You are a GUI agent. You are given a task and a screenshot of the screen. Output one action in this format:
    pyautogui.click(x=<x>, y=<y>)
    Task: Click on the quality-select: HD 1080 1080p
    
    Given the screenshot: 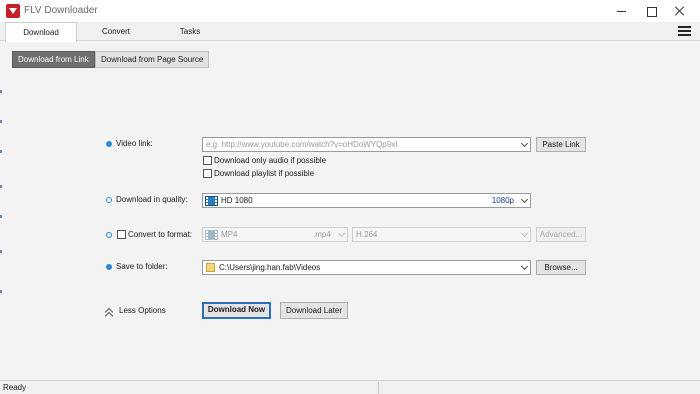 What is the action you would take?
    pyautogui.click(x=366, y=200)
    